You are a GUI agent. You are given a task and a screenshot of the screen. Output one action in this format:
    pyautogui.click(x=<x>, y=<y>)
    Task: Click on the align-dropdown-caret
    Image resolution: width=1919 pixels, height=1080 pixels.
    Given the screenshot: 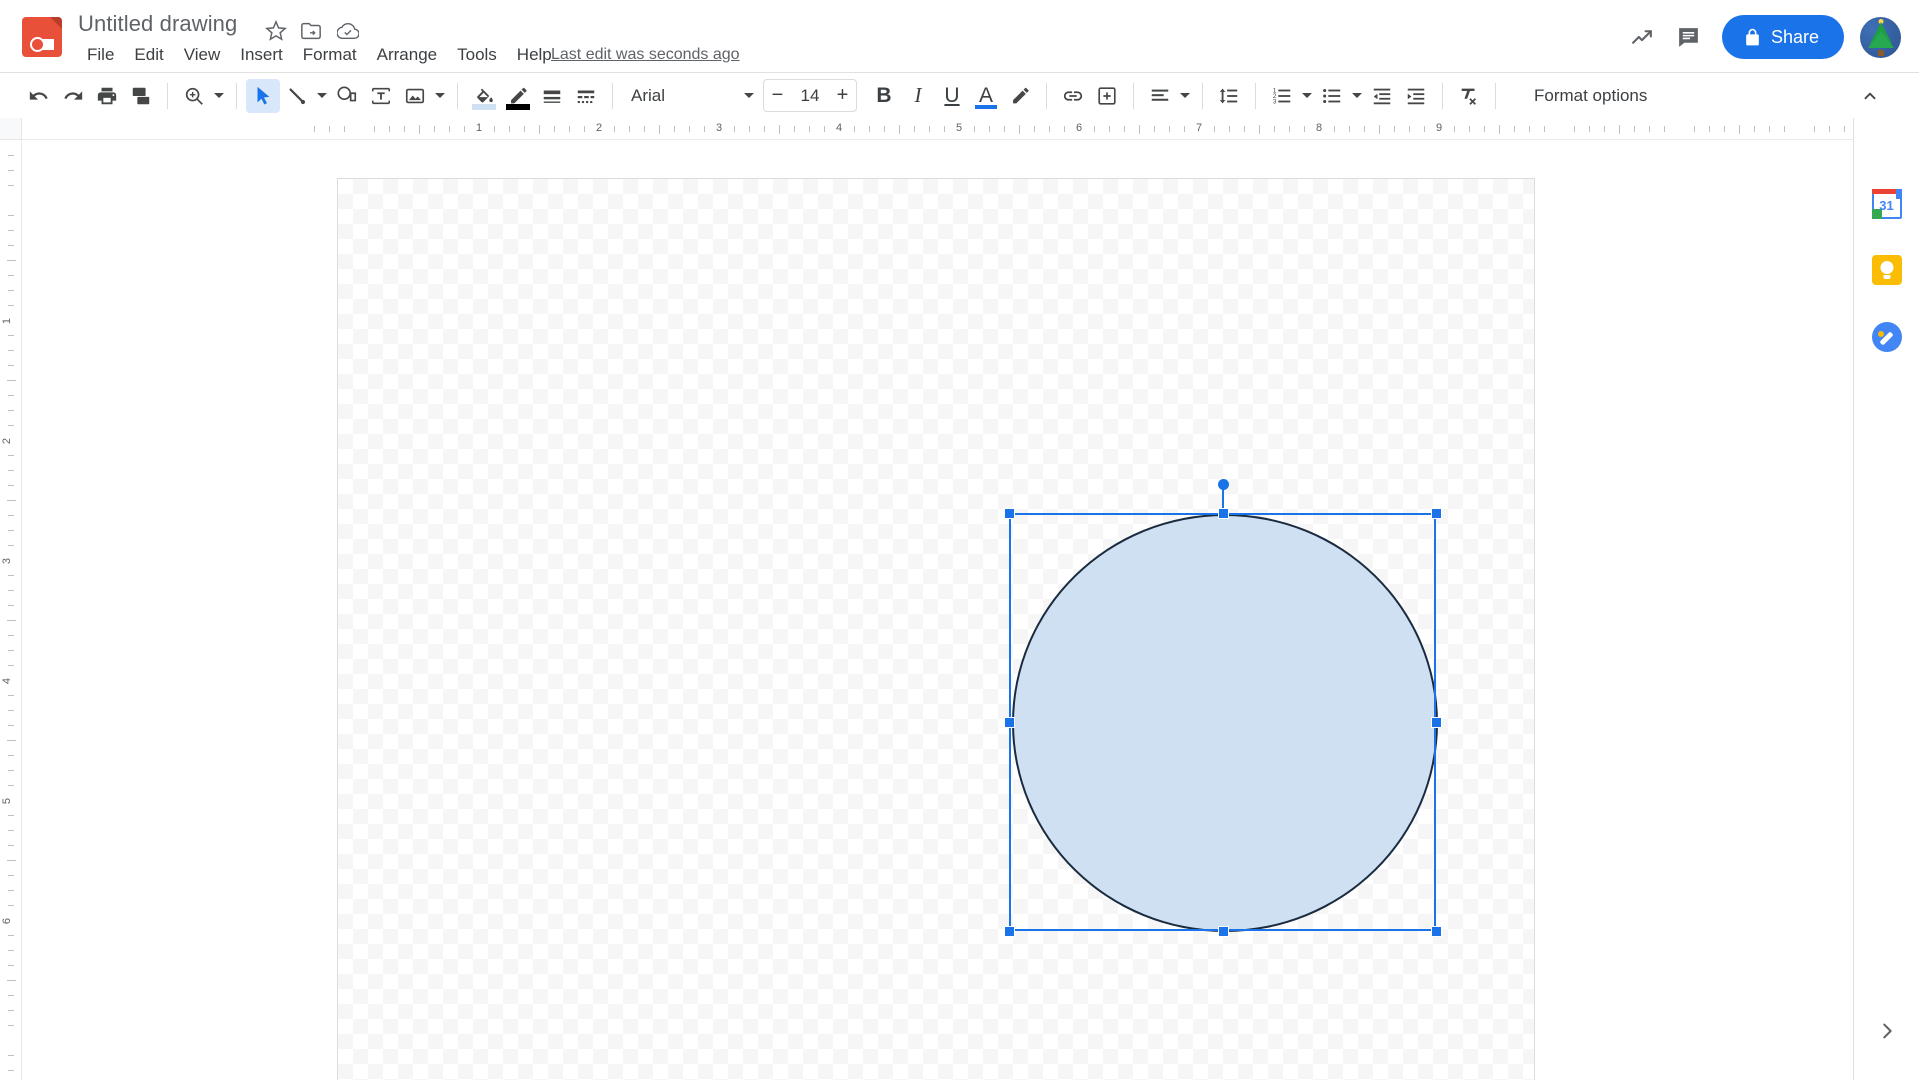 What is the action you would take?
    pyautogui.click(x=1185, y=96)
    